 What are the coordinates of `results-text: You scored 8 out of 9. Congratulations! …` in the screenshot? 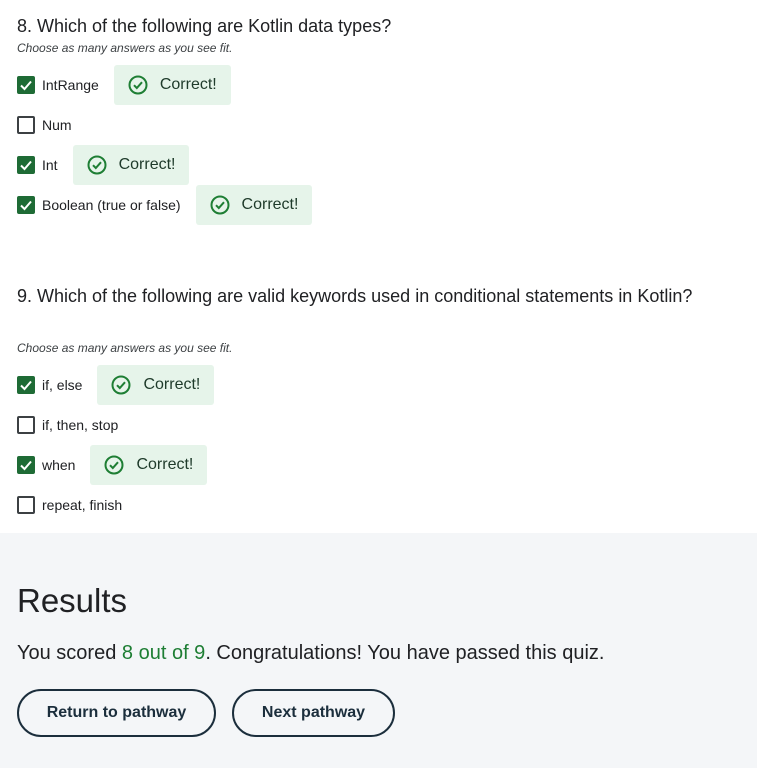 It's located at (310, 653).